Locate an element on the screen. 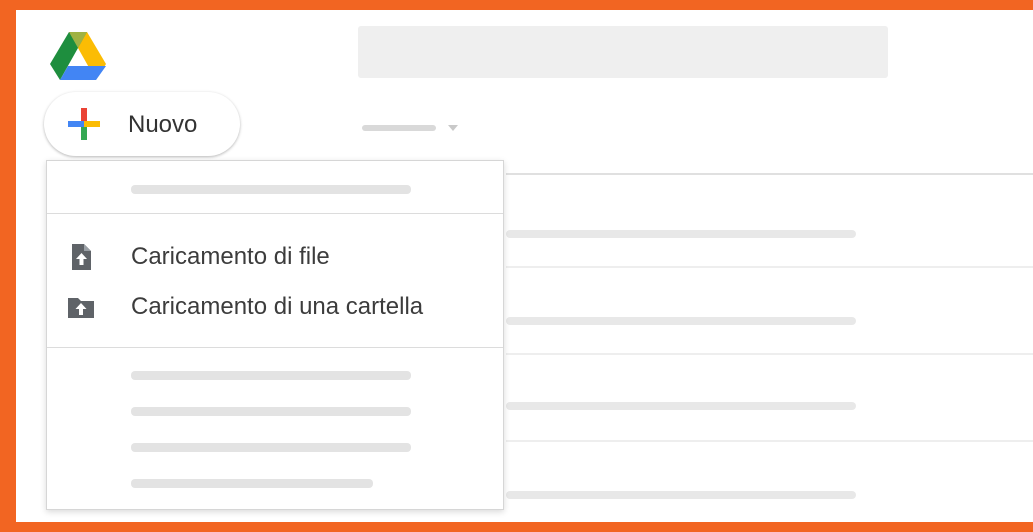  menu-item-file-upload: Caricamento di file is located at coordinates (275, 256).